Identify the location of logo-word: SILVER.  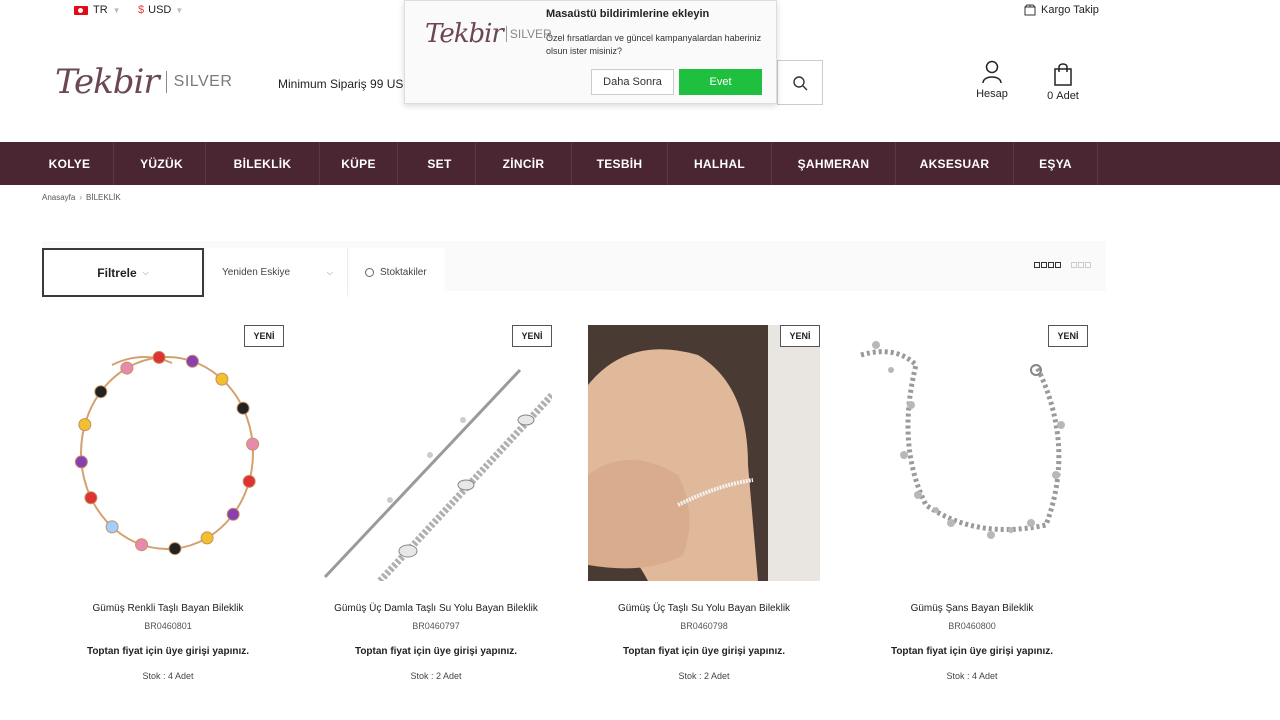
(203, 81).